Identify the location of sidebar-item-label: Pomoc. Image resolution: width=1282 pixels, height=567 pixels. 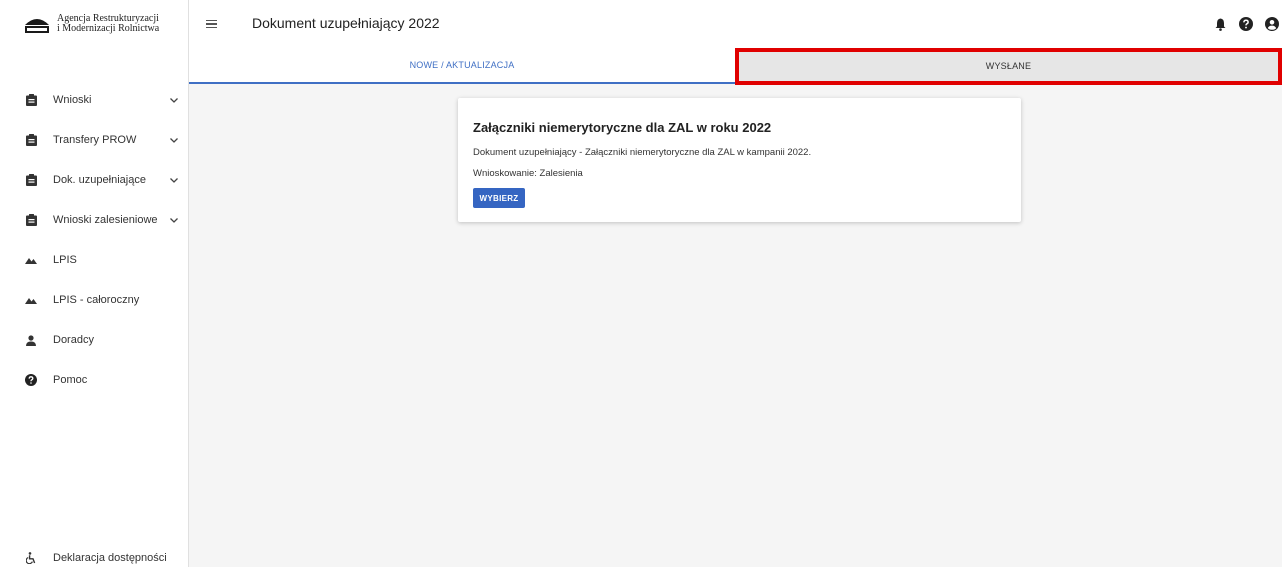
(70, 380).